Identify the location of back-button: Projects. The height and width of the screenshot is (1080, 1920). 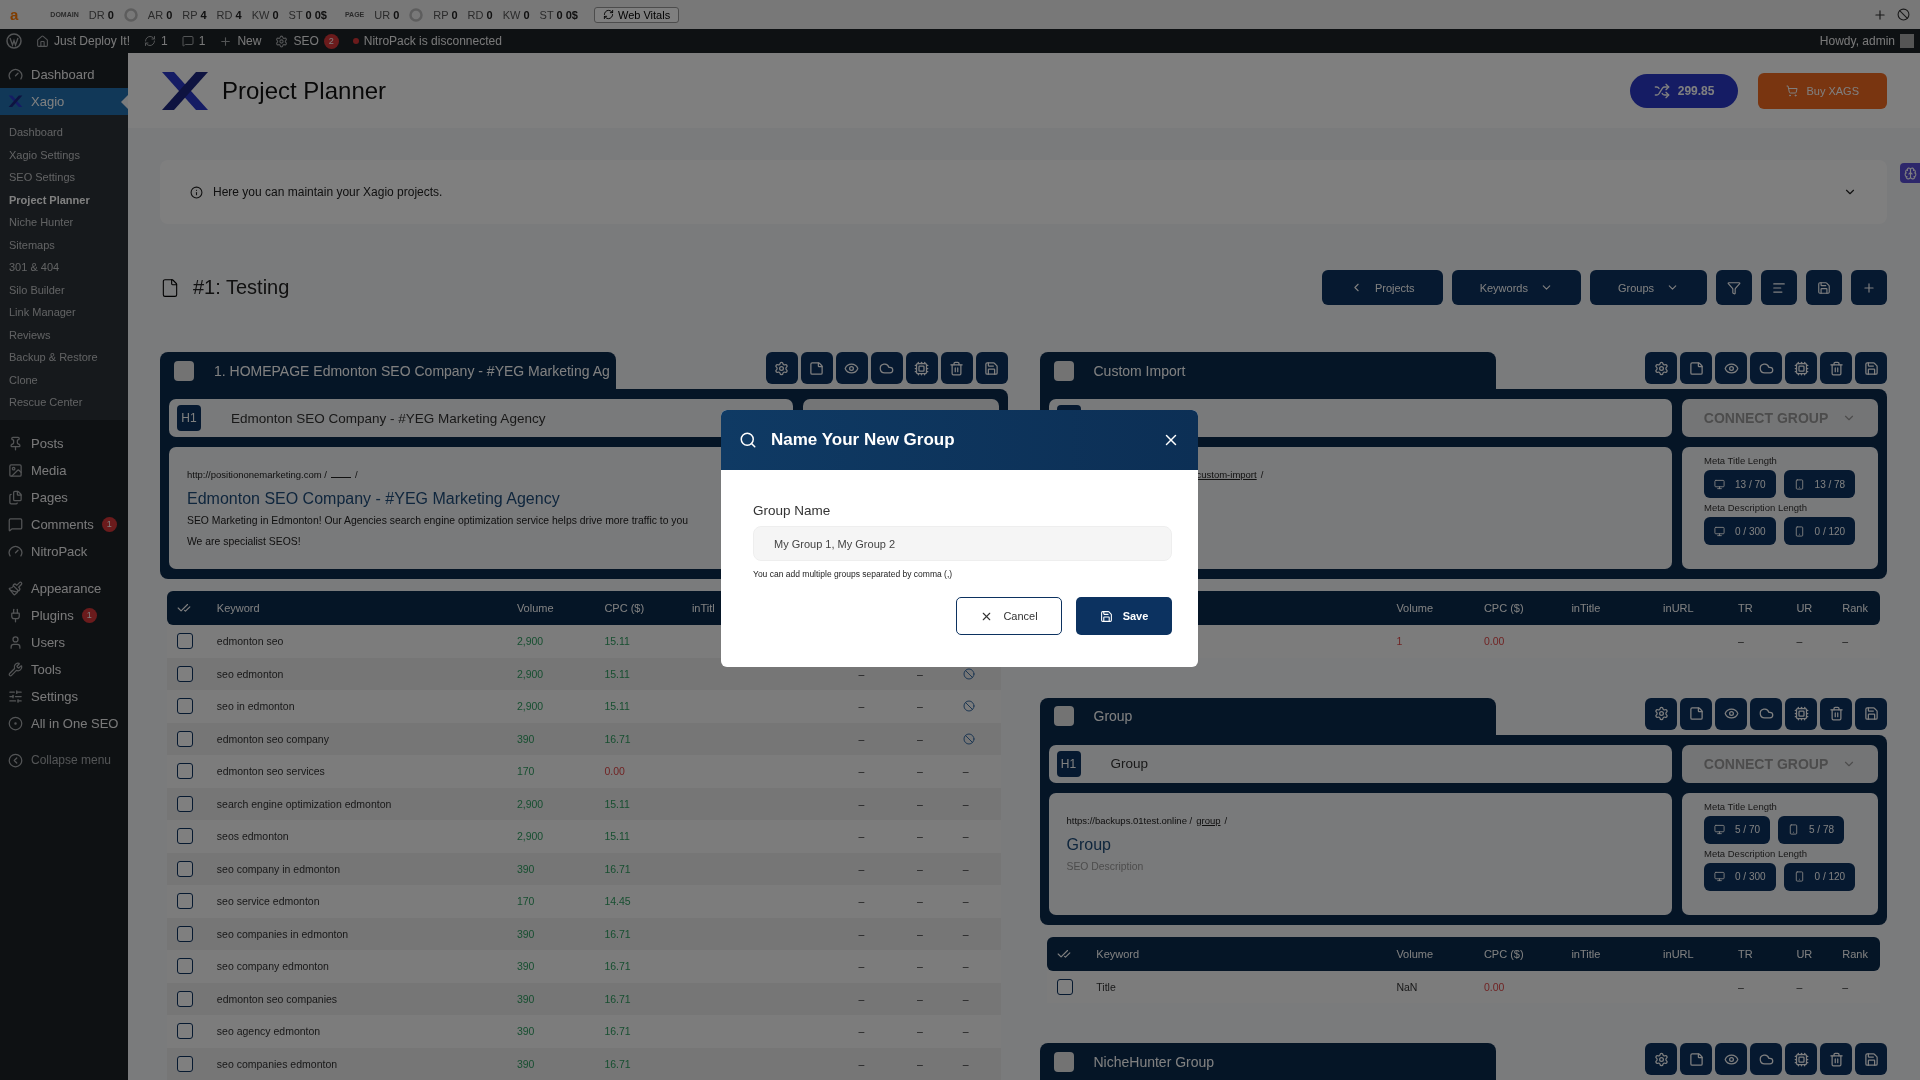
(1382, 287).